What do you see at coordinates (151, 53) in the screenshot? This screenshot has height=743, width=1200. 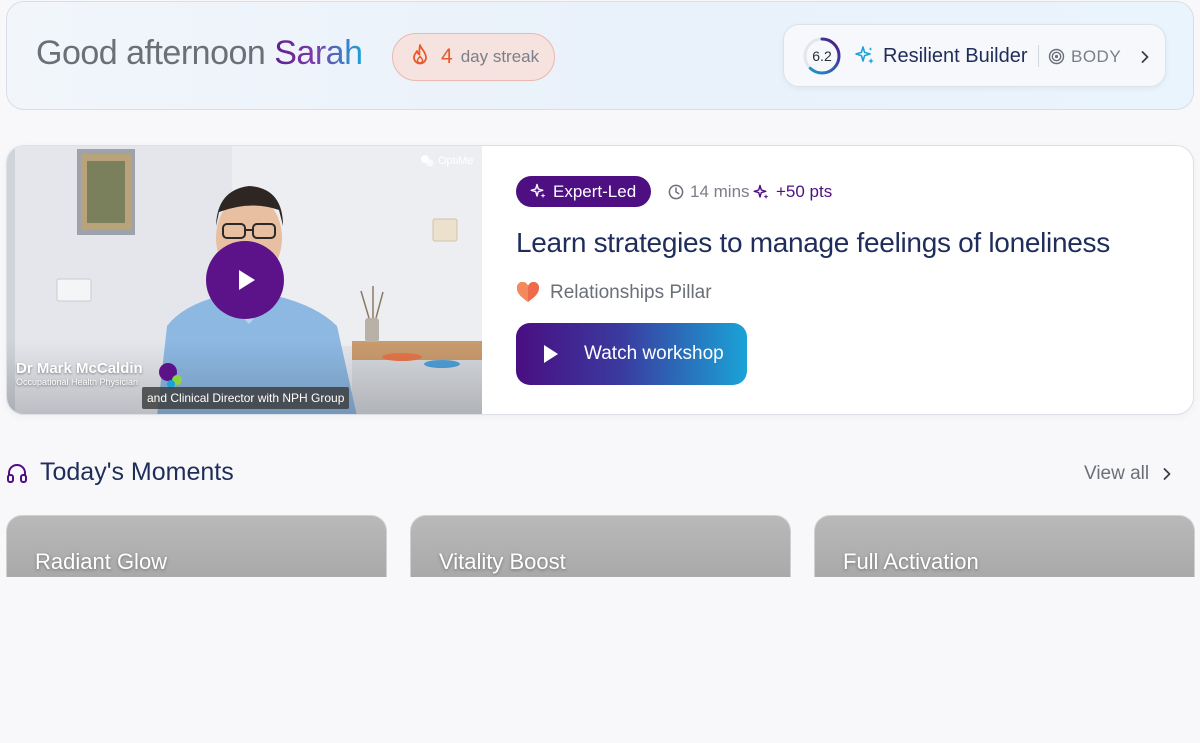 I see `greeting-label: Good afternoon` at bounding box center [151, 53].